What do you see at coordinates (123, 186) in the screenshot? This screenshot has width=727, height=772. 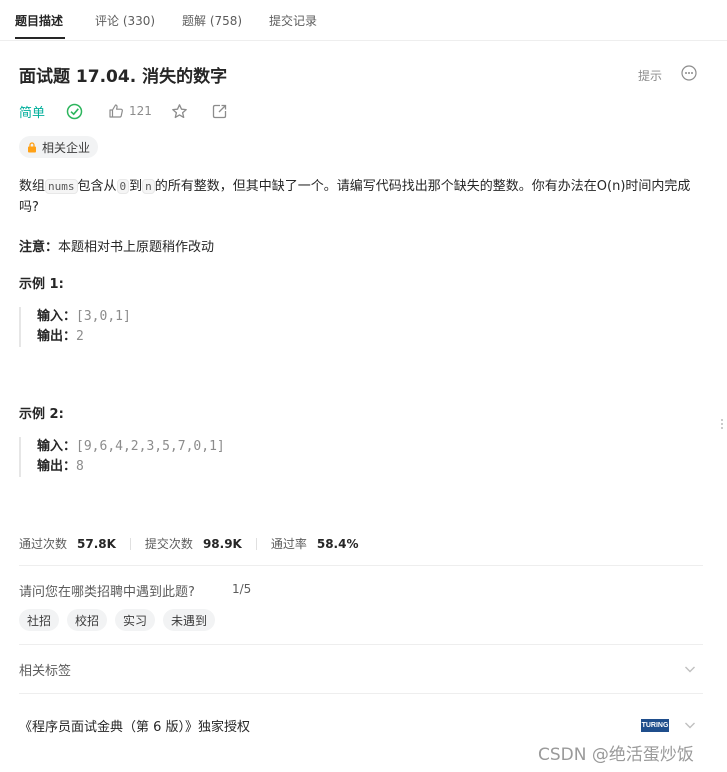 I see `inline-code: 0` at bounding box center [123, 186].